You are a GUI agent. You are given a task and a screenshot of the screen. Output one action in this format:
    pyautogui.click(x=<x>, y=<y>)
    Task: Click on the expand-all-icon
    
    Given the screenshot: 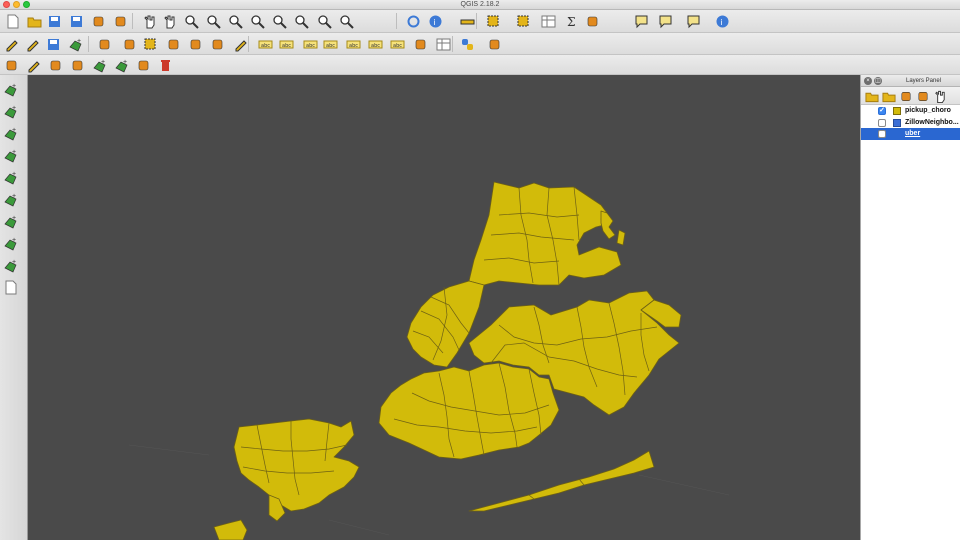 What is the action you would take?
    pyautogui.click(x=940, y=96)
    